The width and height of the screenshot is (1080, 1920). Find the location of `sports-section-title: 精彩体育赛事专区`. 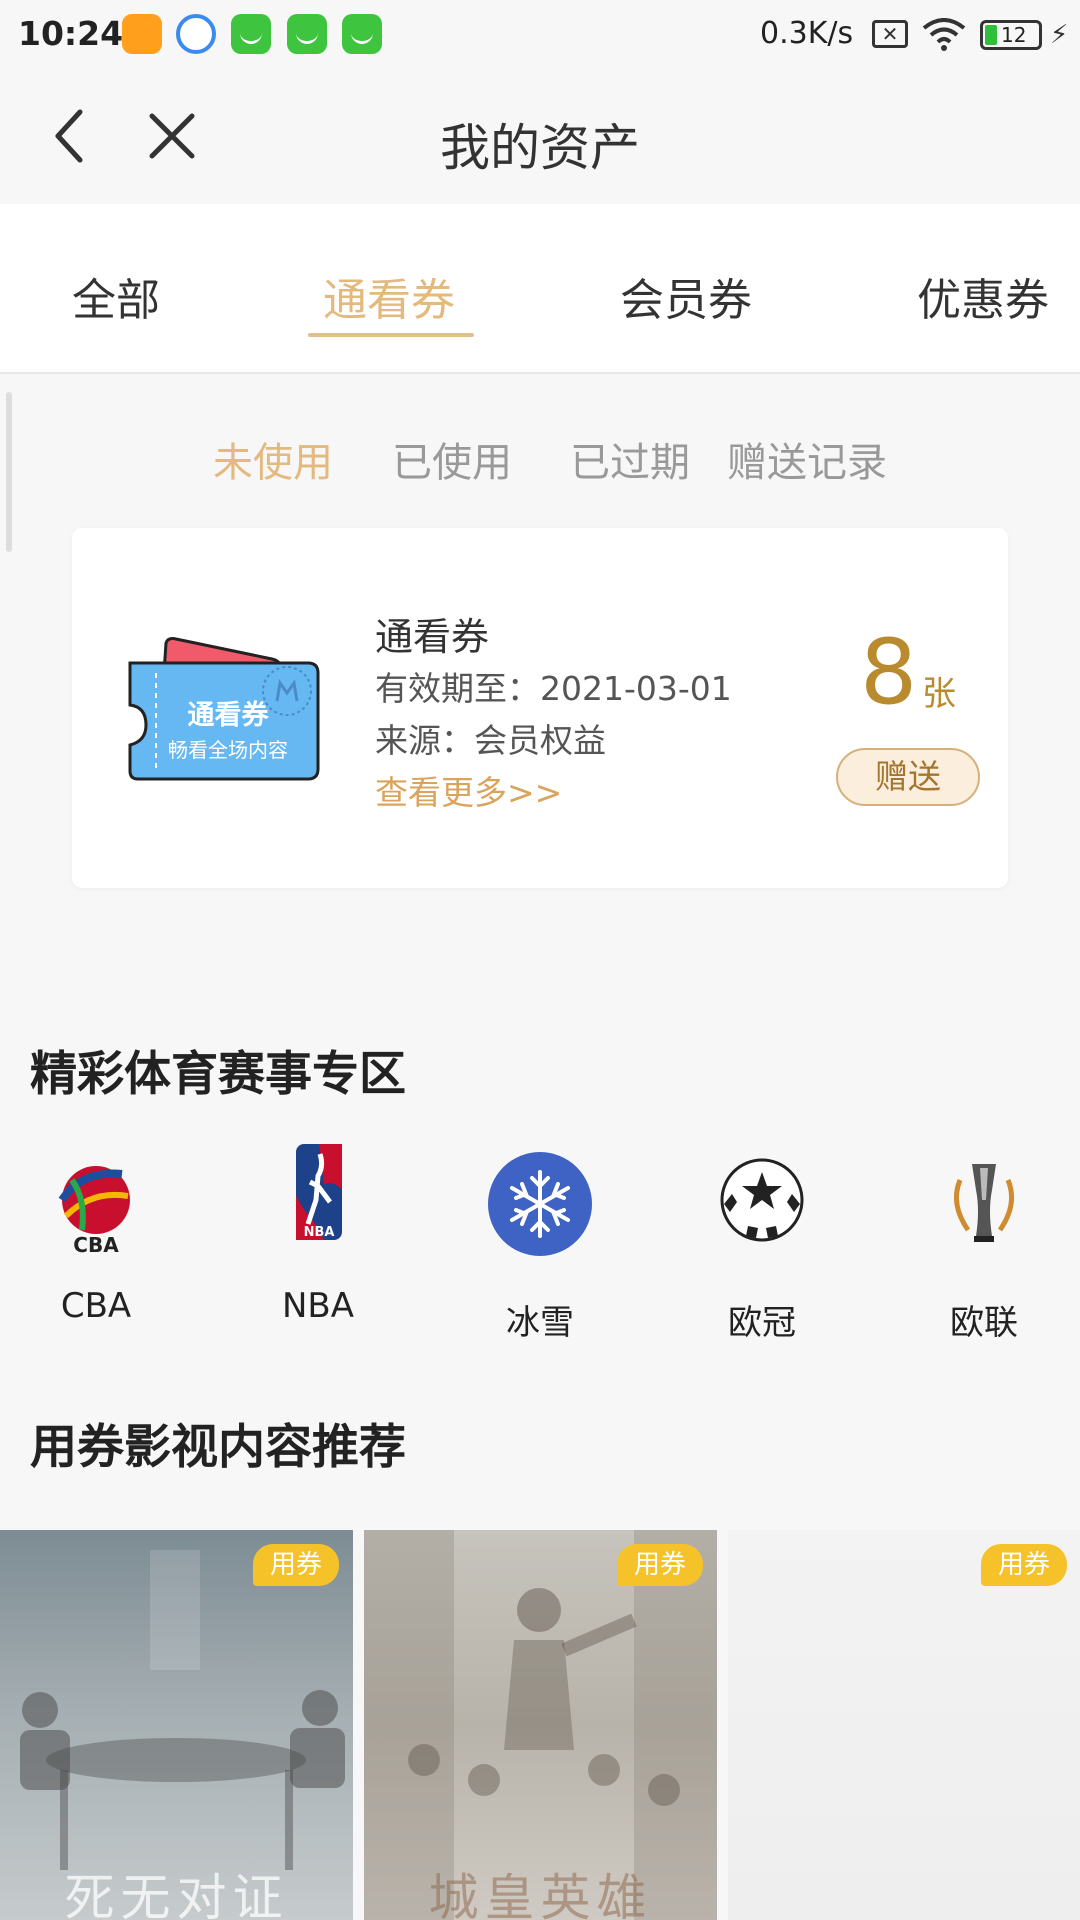

sports-section-title: 精彩体育赛事专区 is located at coordinates (218, 1074).